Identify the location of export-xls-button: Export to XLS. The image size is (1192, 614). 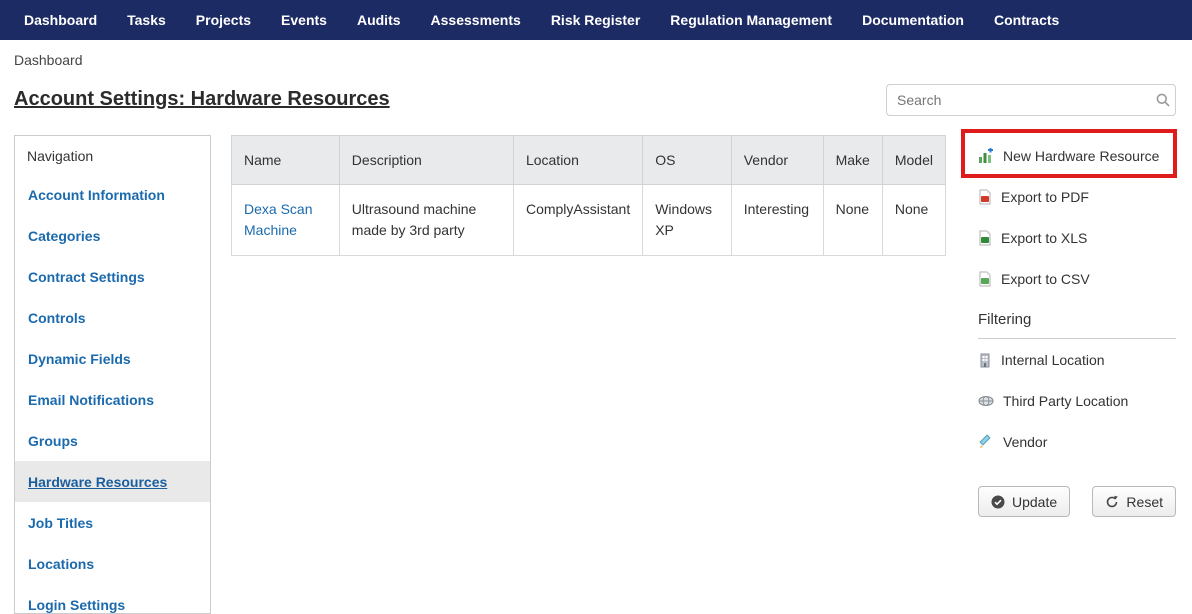
(1077, 237).